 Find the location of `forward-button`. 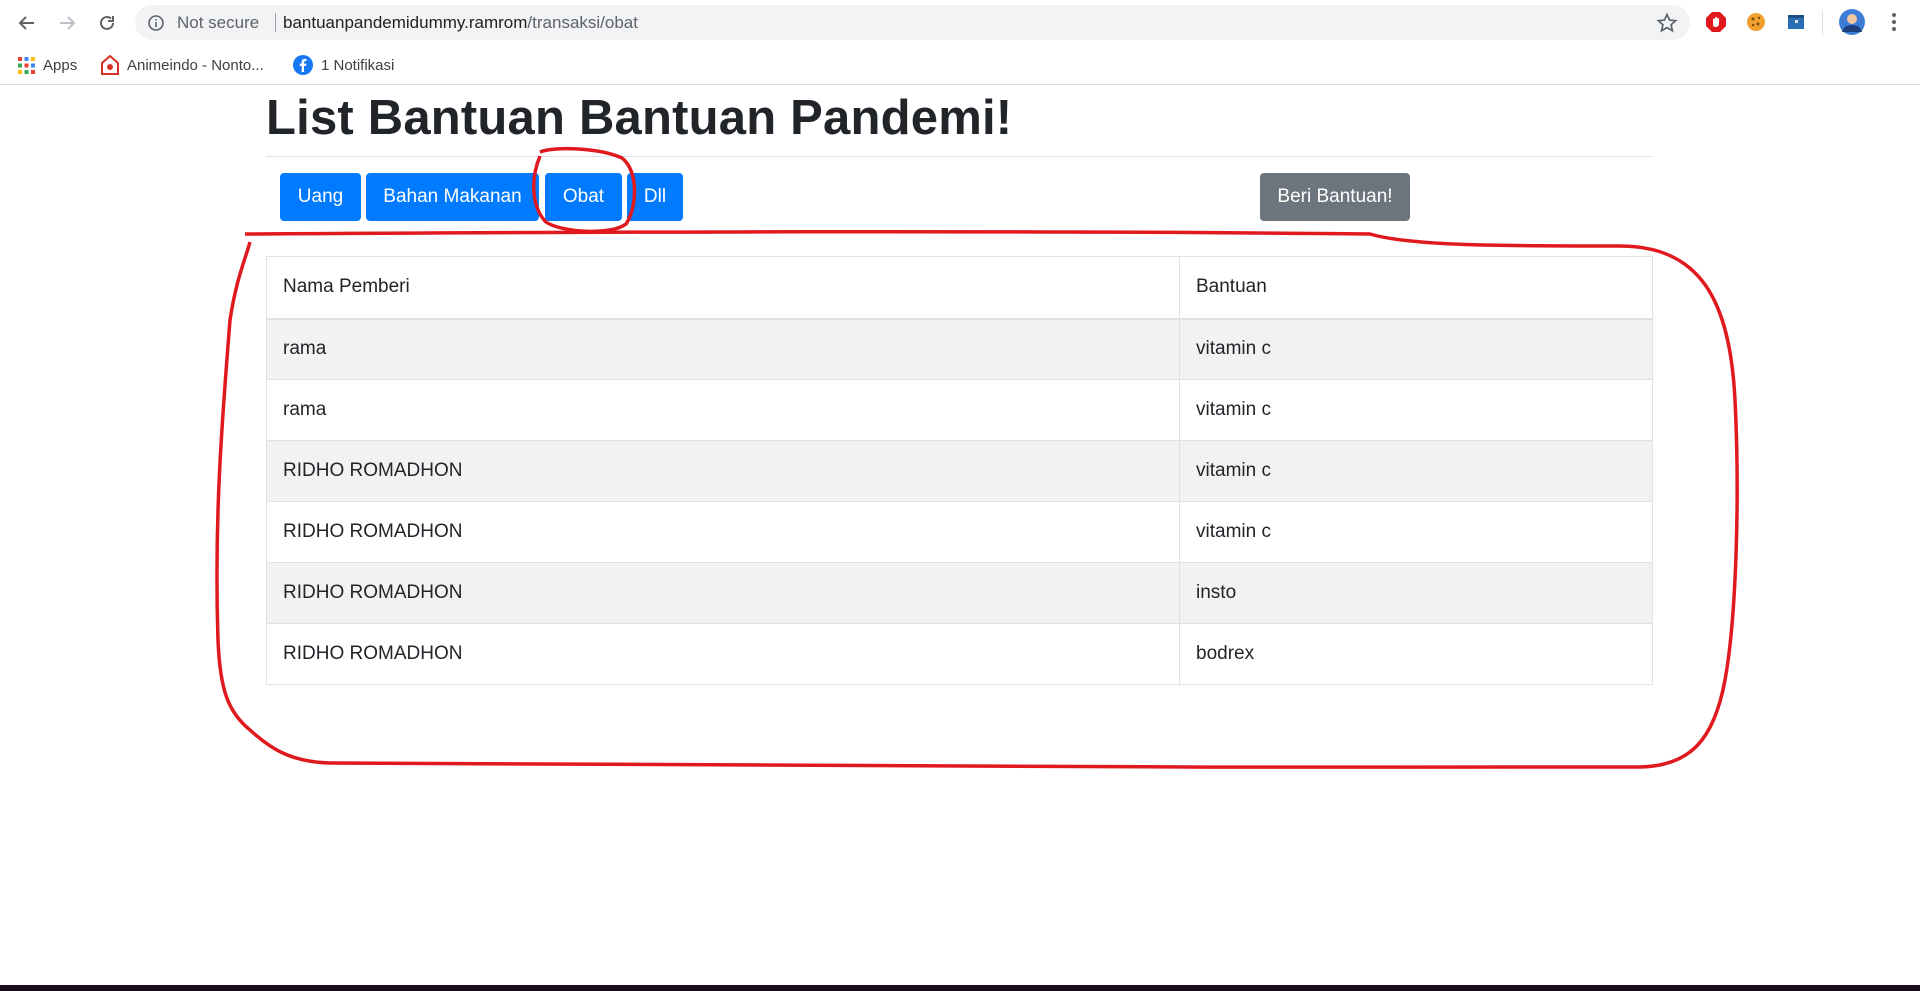

forward-button is located at coordinates (67, 23).